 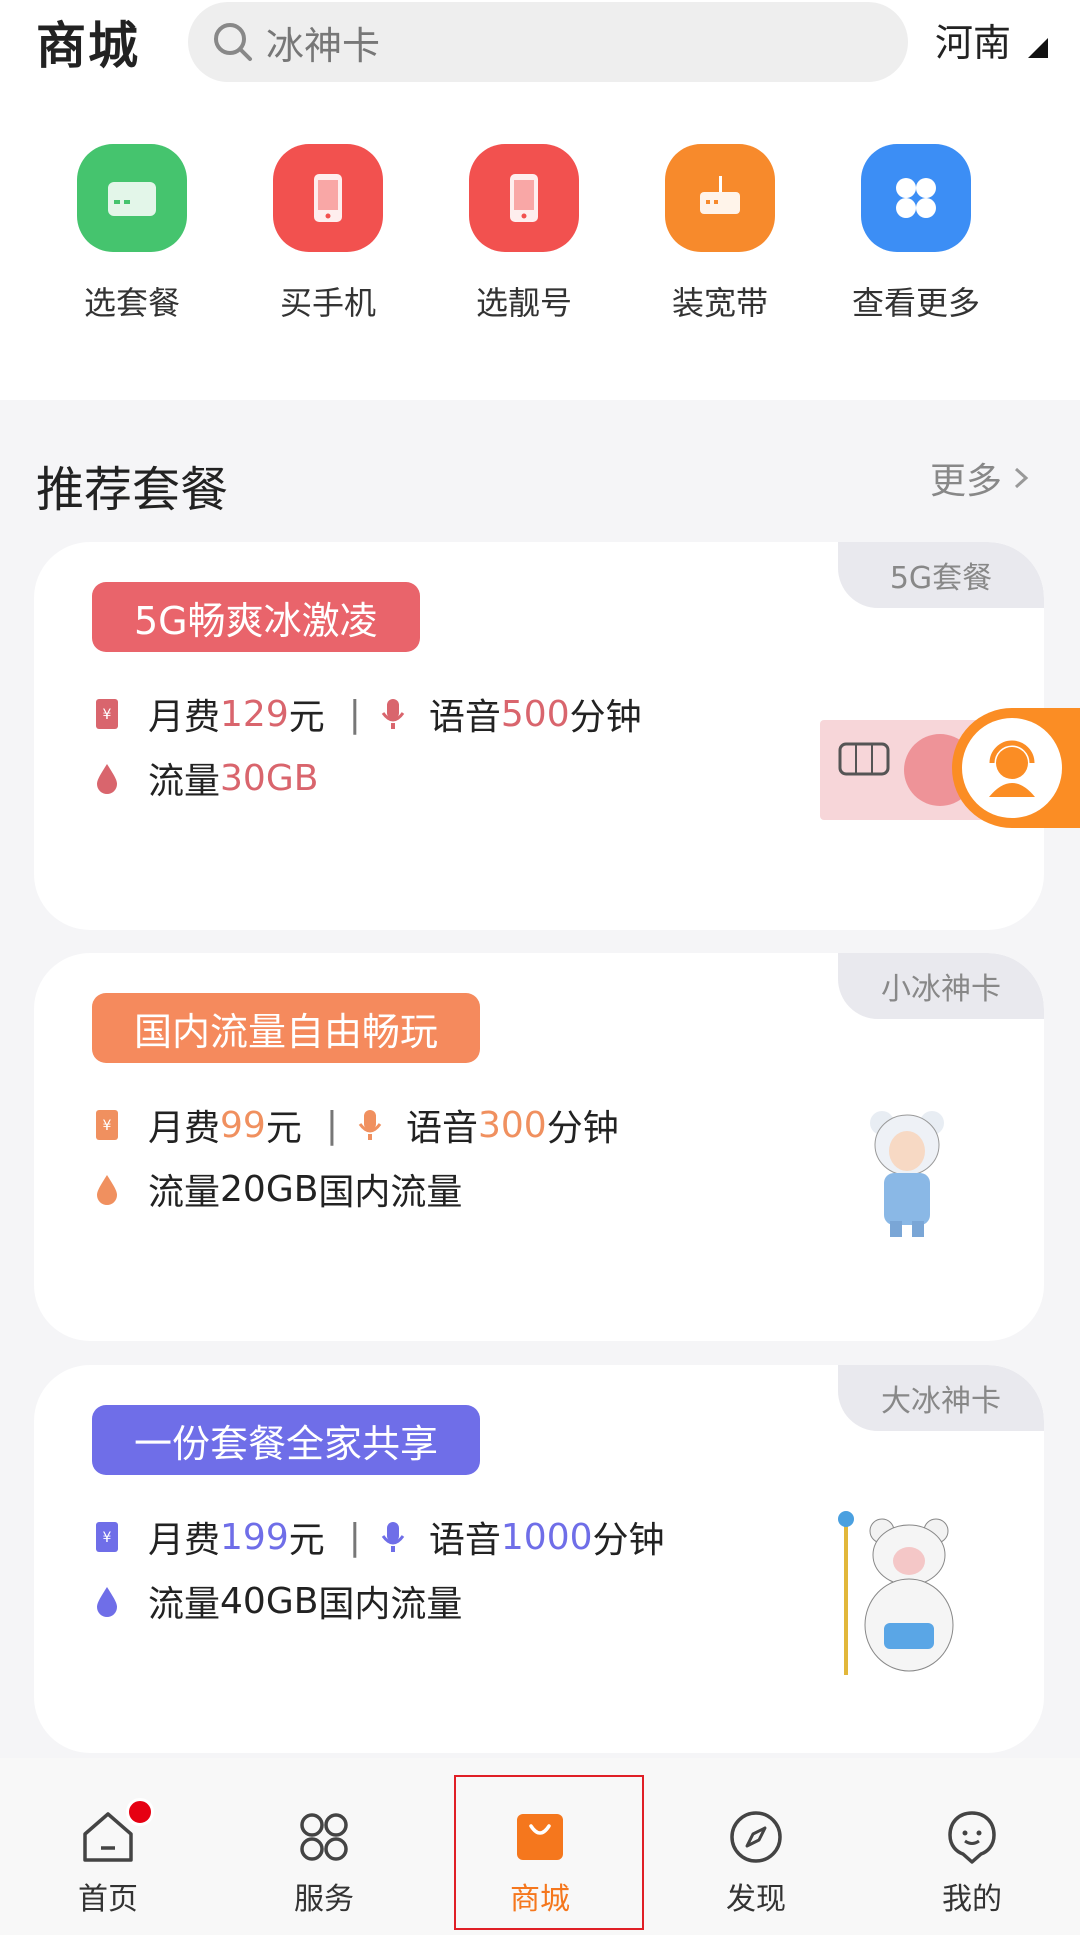 What do you see at coordinates (131, 303) in the screenshot?
I see `quick-link-label: 选套餐` at bounding box center [131, 303].